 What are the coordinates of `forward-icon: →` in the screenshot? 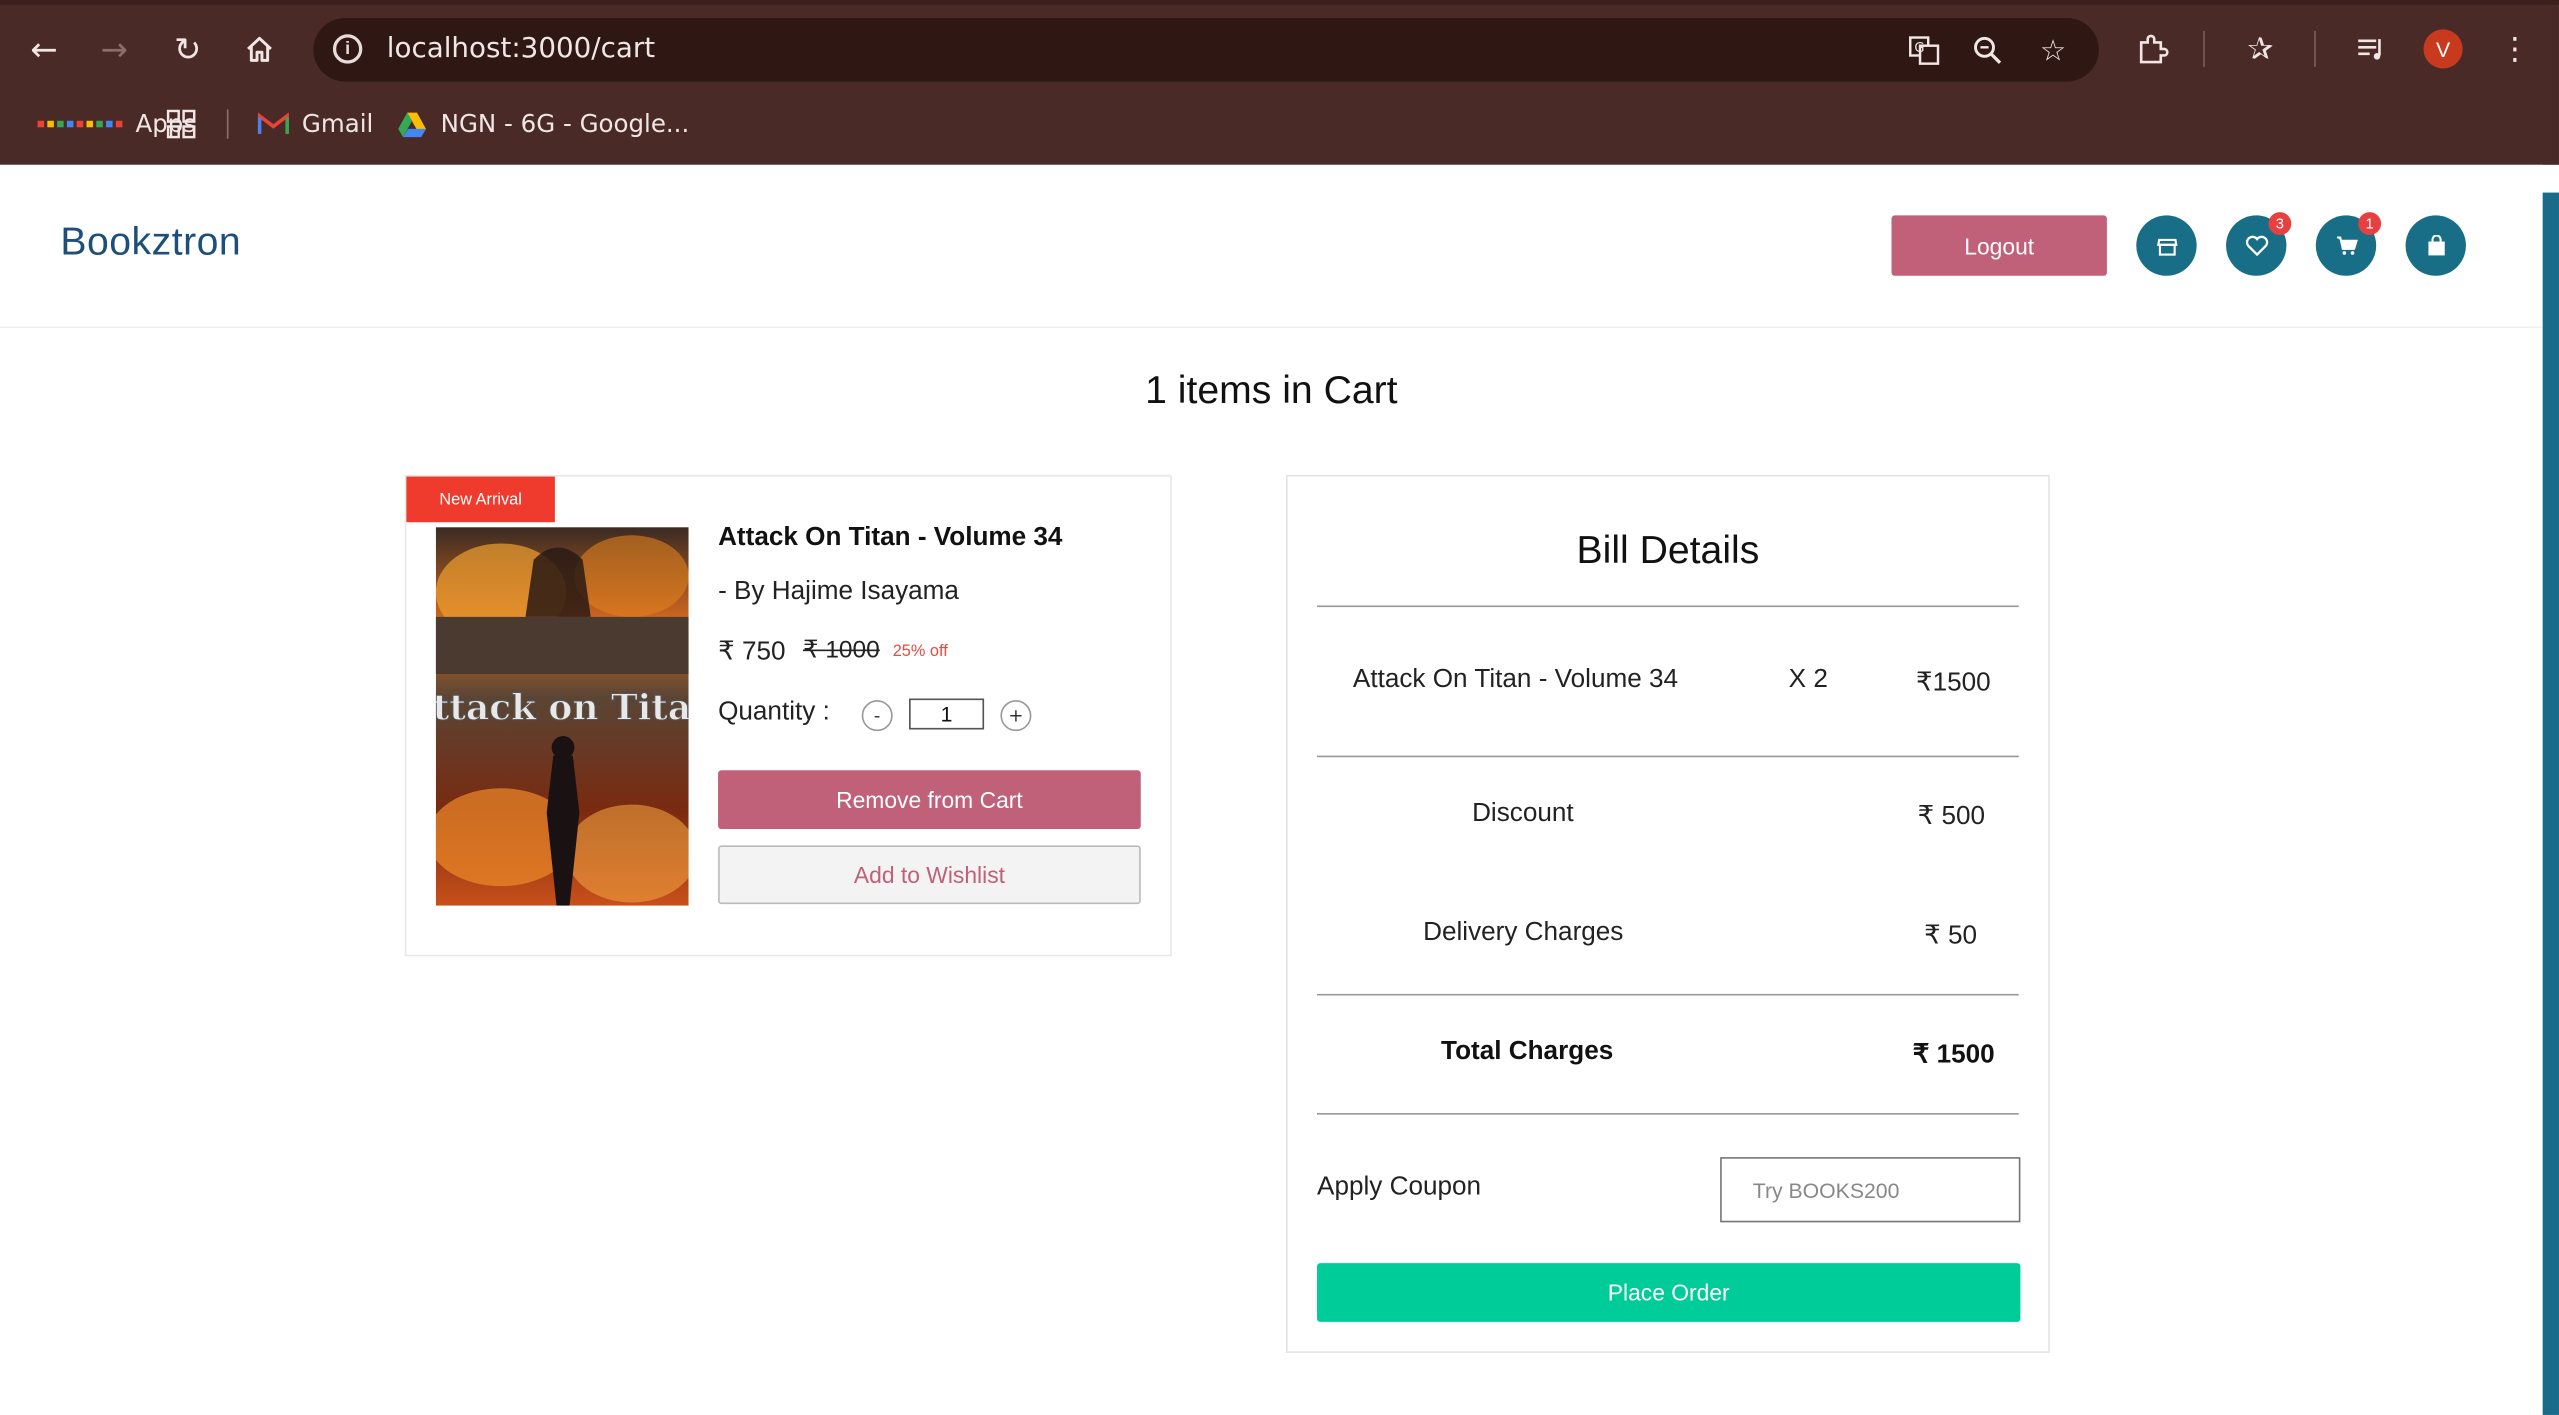 It's located at (114, 49).